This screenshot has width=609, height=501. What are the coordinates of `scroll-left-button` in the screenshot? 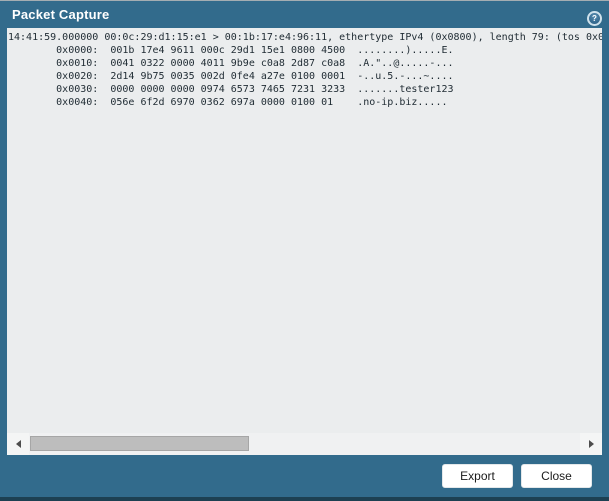 It's located at (18, 444).